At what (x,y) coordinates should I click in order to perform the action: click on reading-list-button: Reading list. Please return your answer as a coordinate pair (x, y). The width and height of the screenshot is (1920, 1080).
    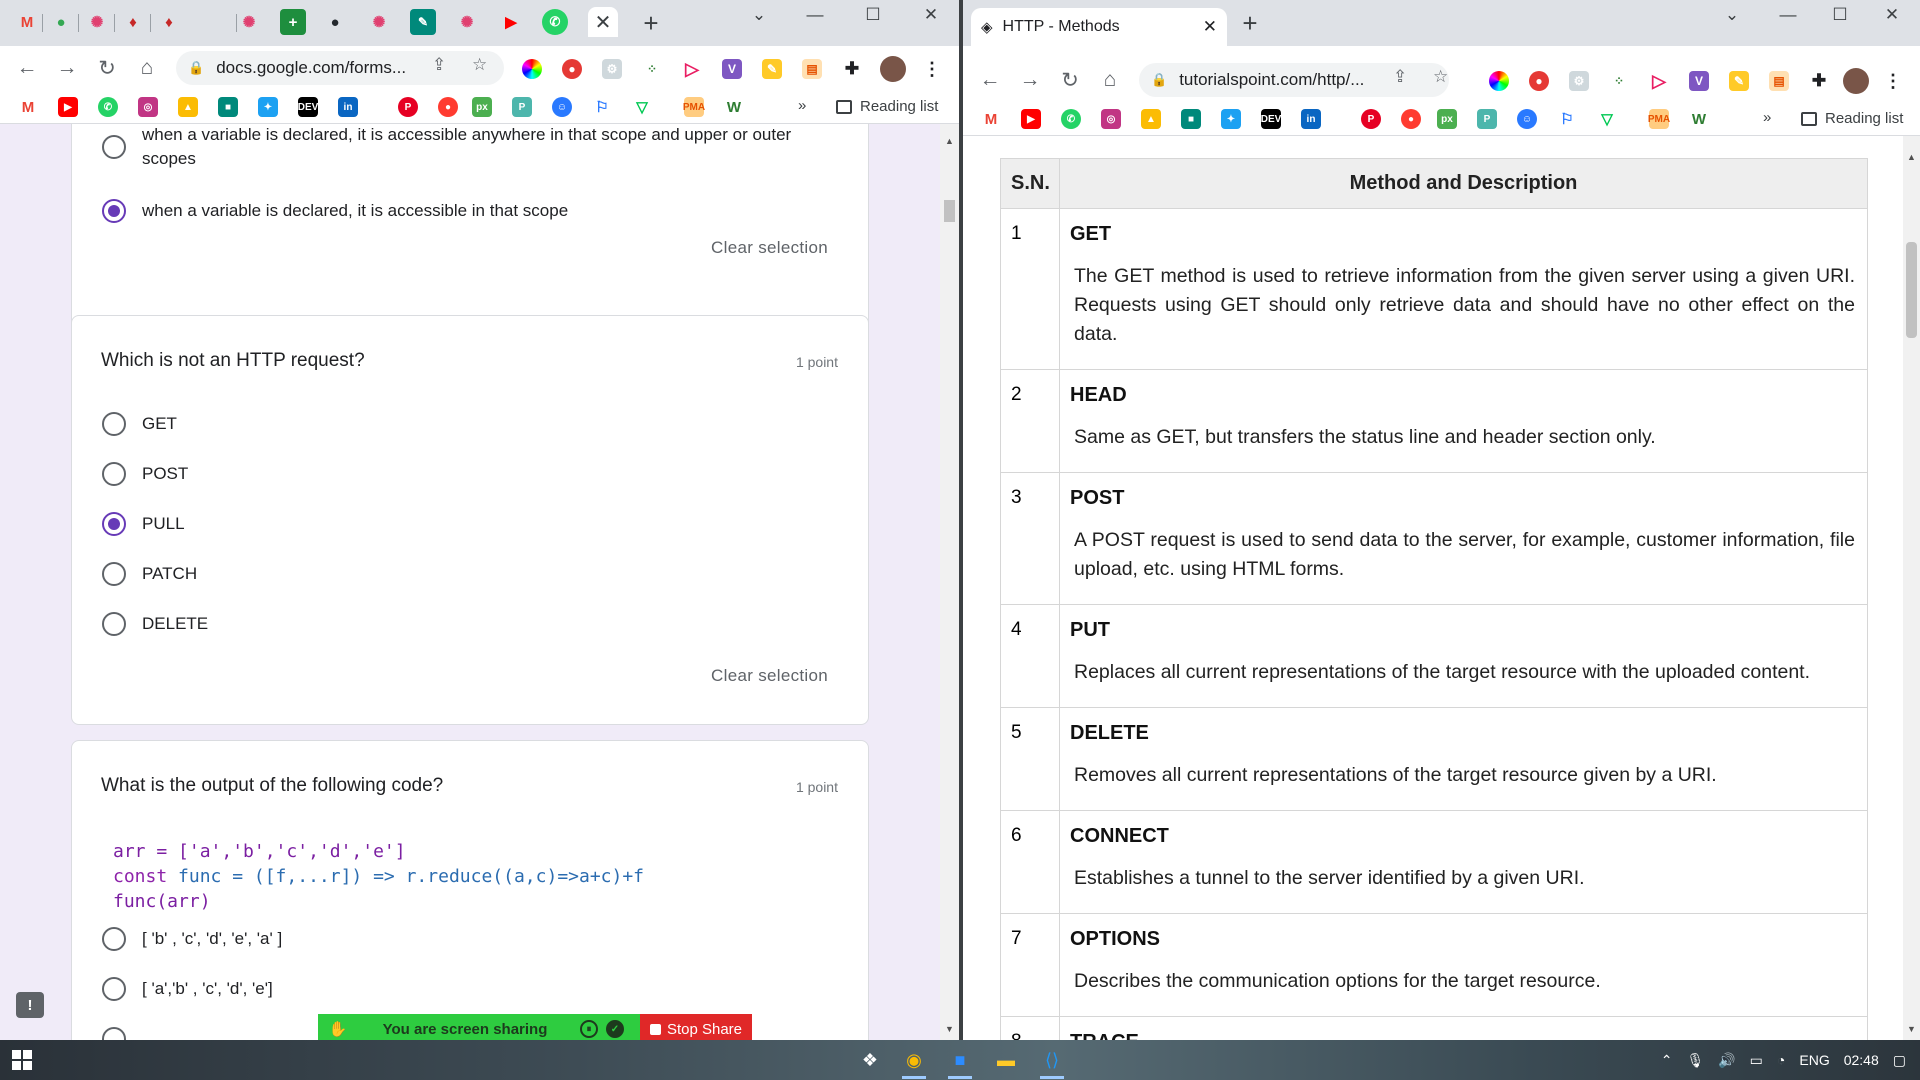
    Looking at the image, I should click on (887, 106).